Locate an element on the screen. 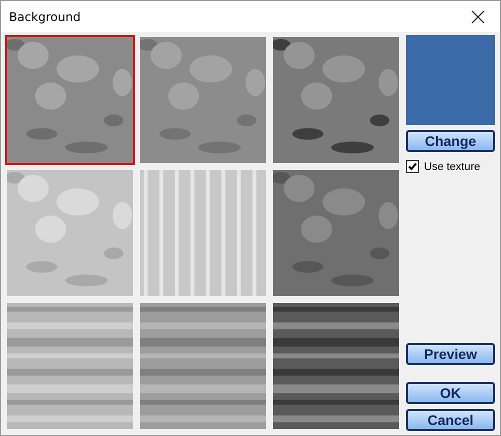 The image size is (501, 436). dialog-button: Preview is located at coordinates (450, 354).